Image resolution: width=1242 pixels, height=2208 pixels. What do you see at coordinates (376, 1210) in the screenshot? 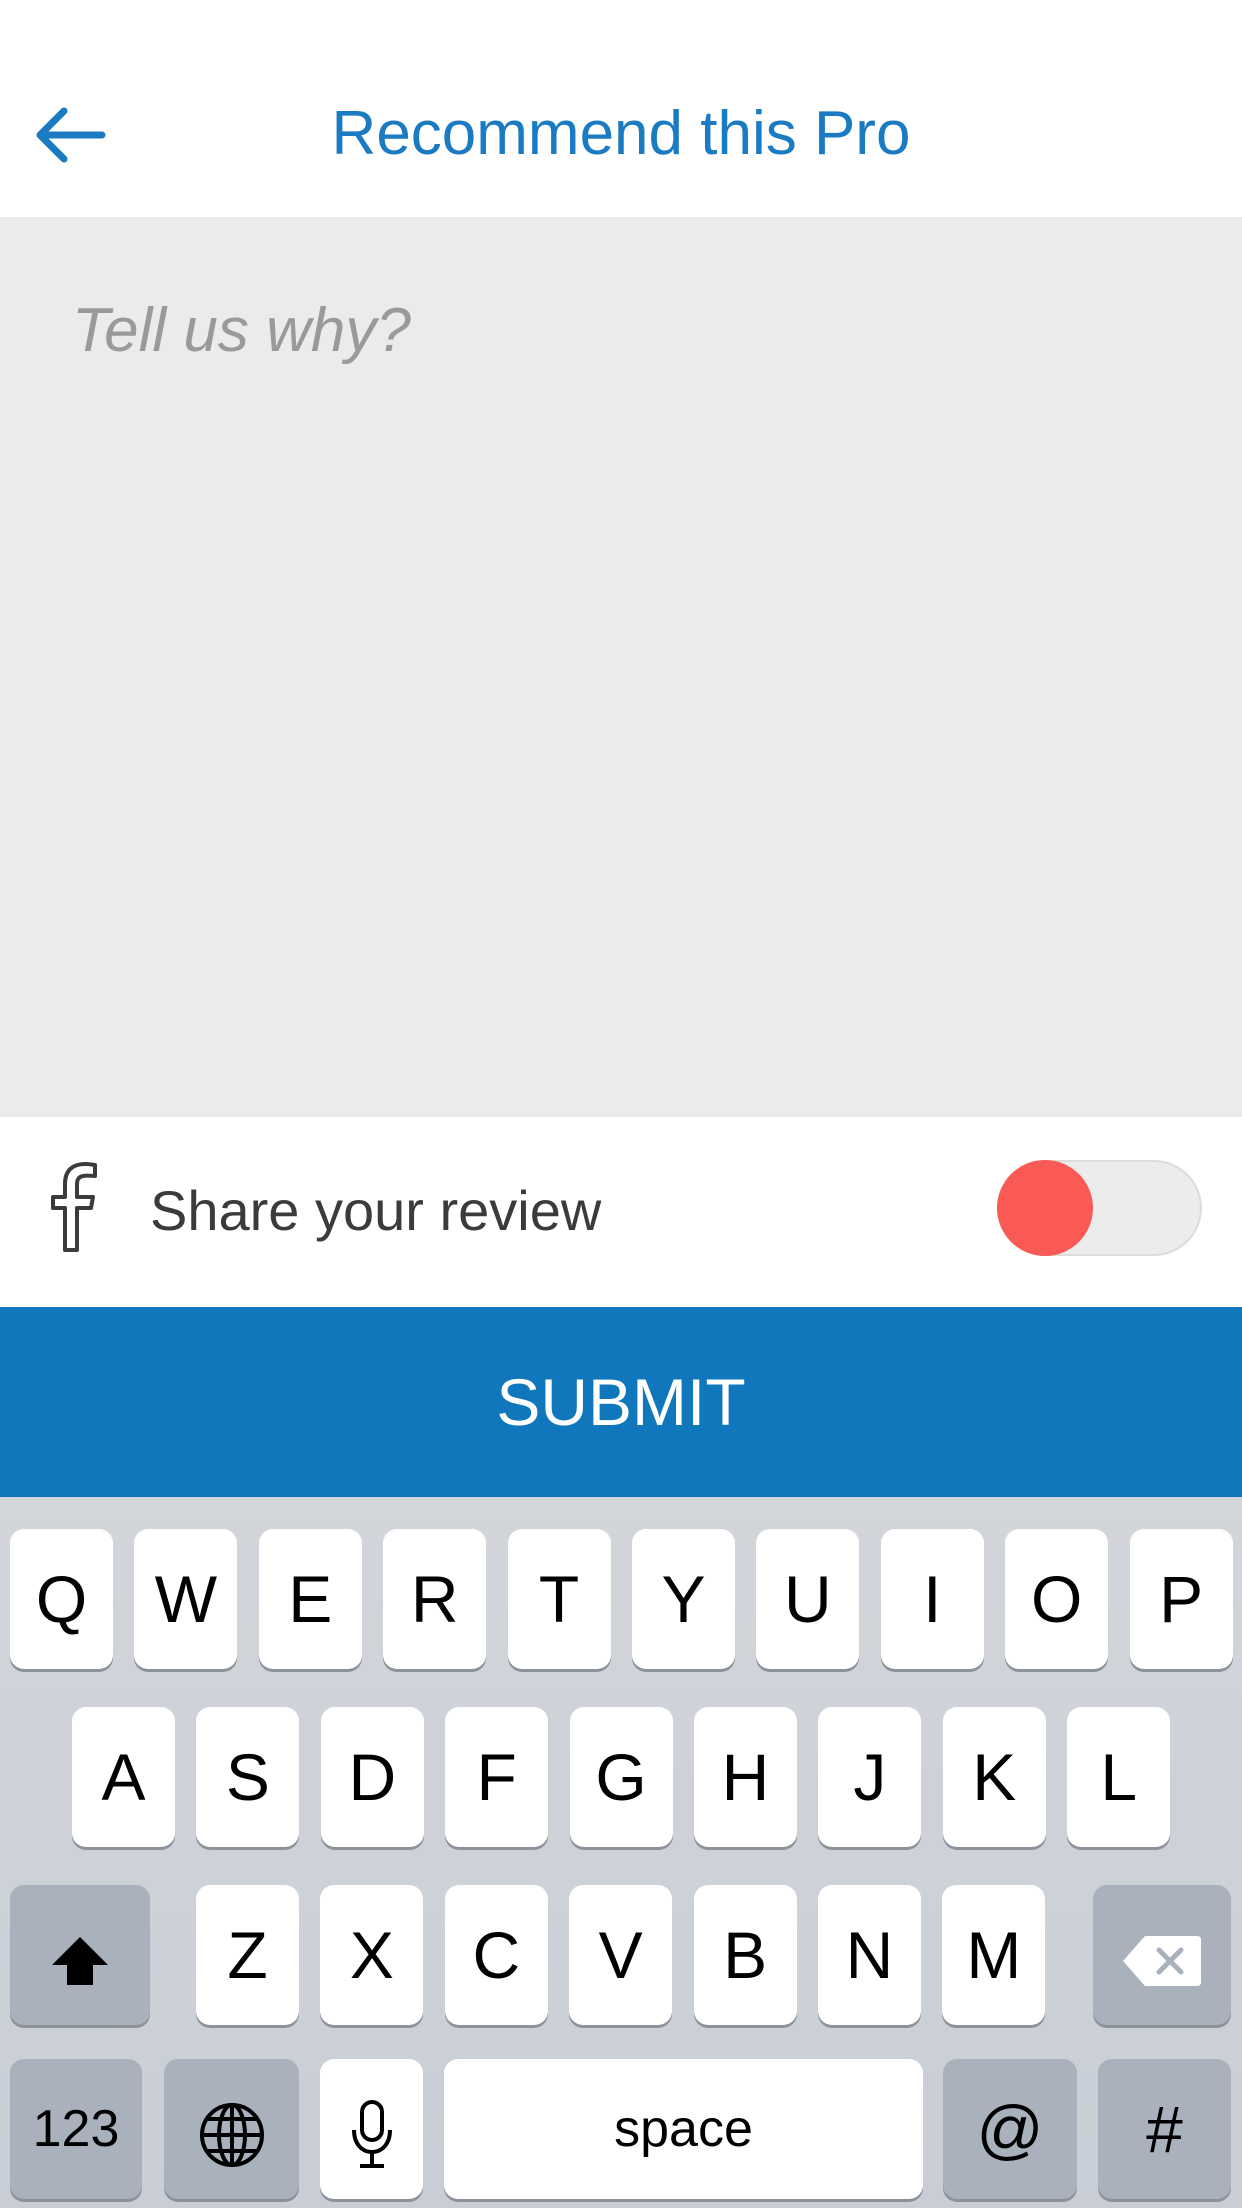
I see `share-label: Share your review` at bounding box center [376, 1210].